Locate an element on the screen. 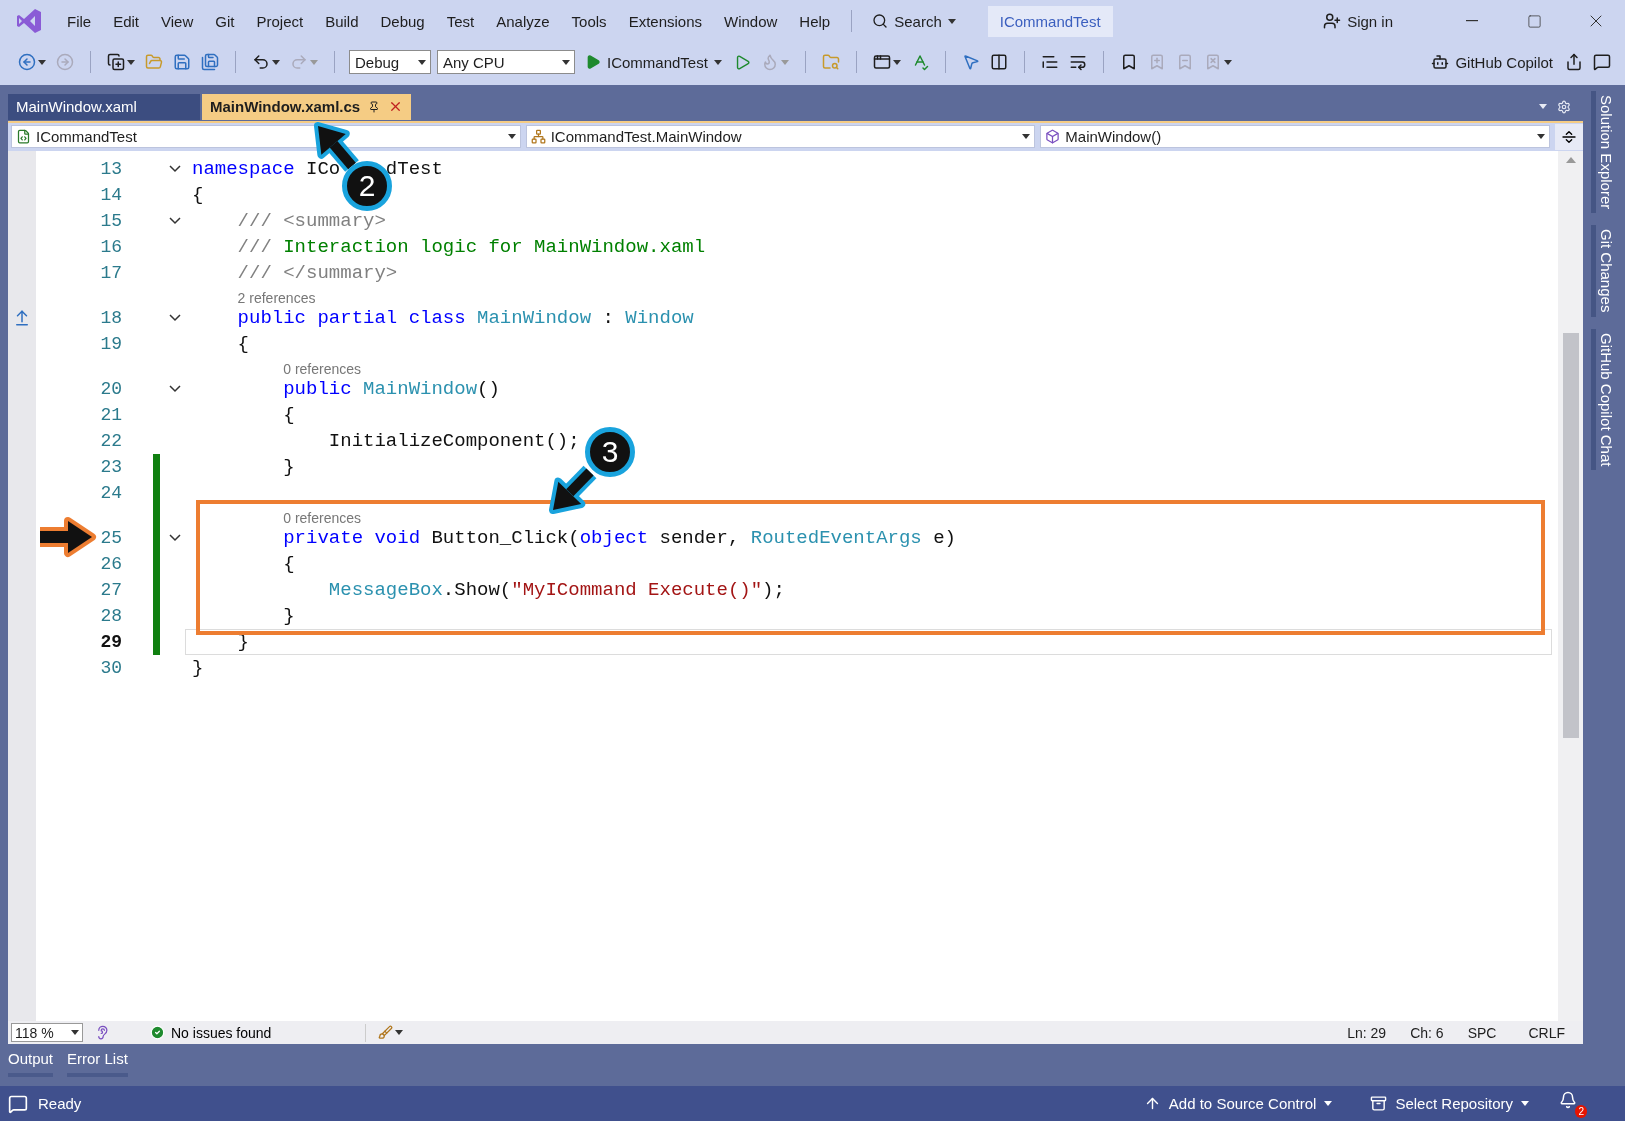  vertical-scrollbar is located at coordinates (1570, 586).